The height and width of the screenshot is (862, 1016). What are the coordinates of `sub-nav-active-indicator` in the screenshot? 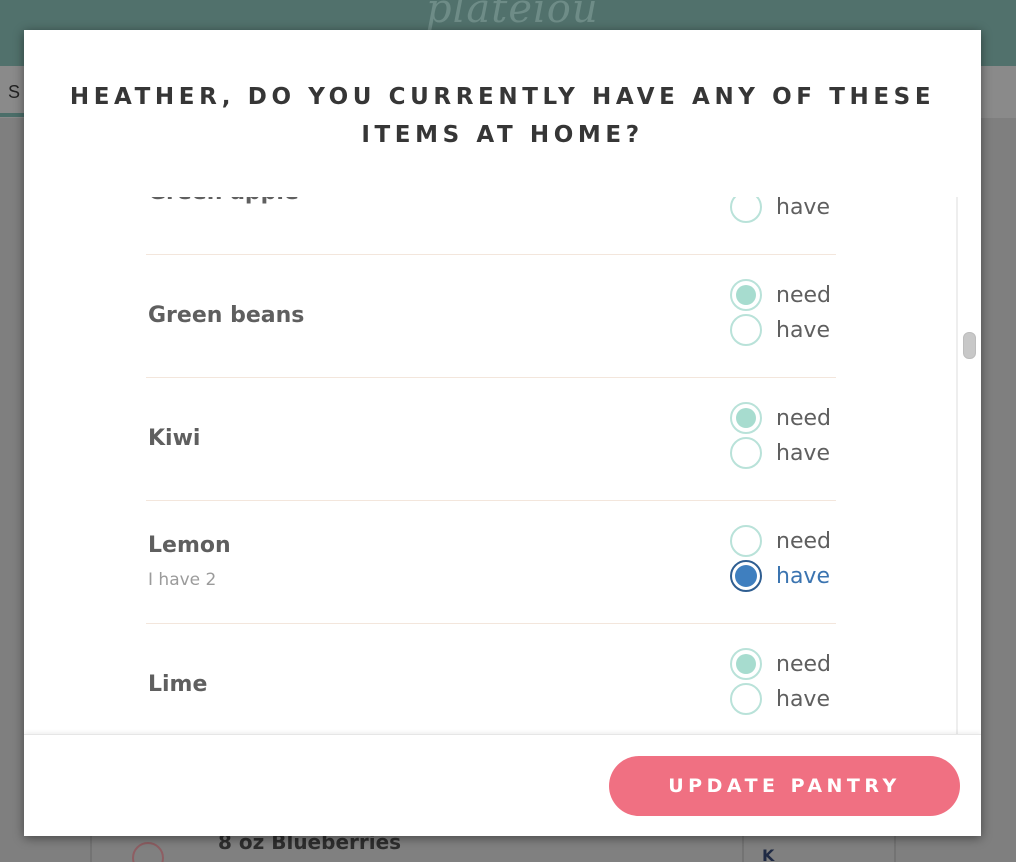 It's located at (12, 115).